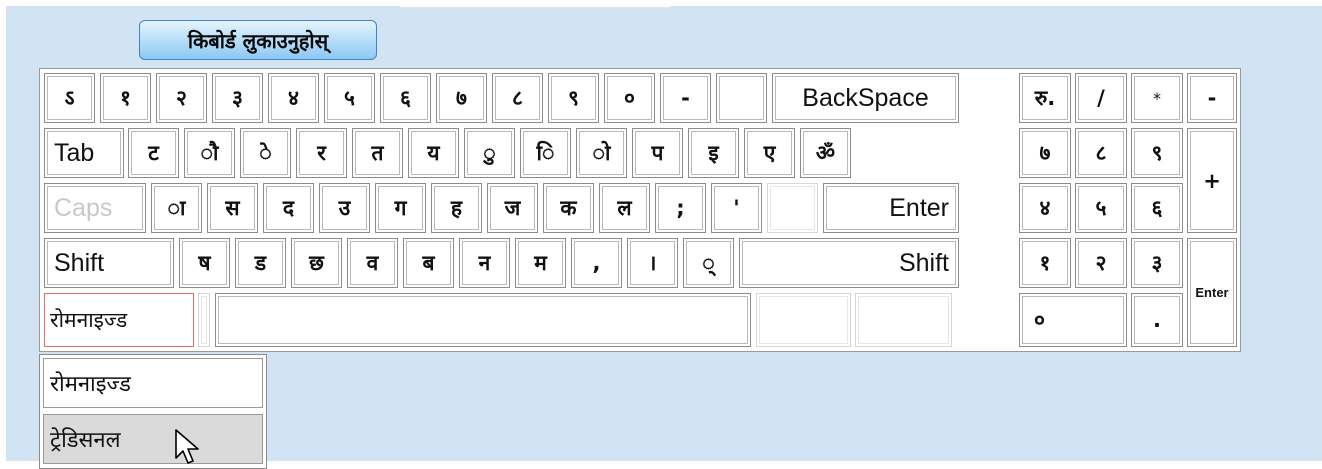 Image resolution: width=1322 pixels, height=469 pixels. Describe the element at coordinates (1212, 180) in the screenshot. I see `numpad-plus: +` at that location.